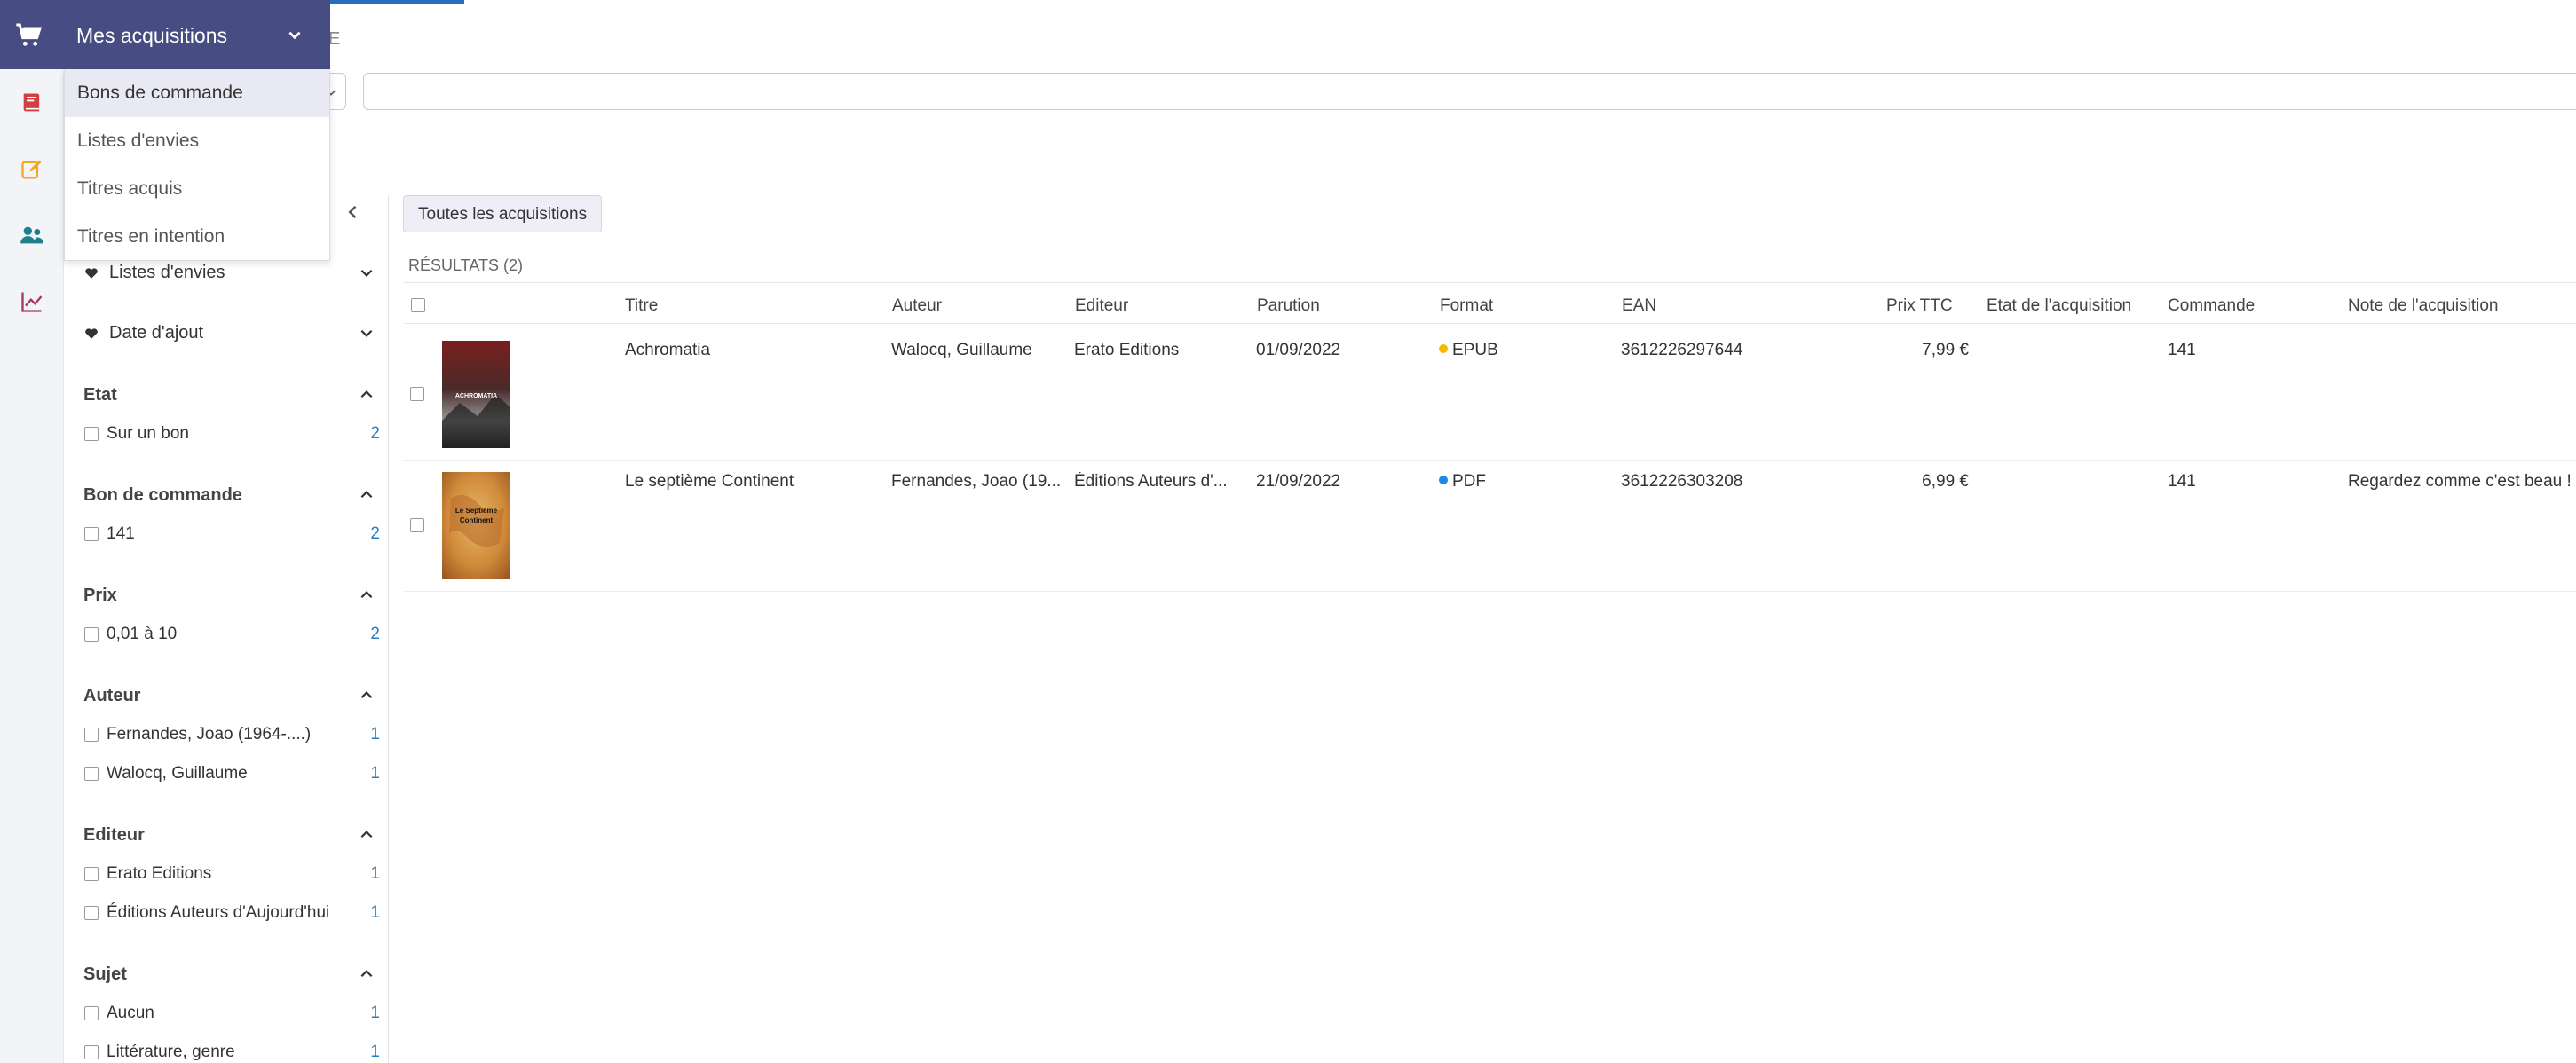  What do you see at coordinates (1298, 481) in the screenshot?
I see `cell-parution: 21/09/2022` at bounding box center [1298, 481].